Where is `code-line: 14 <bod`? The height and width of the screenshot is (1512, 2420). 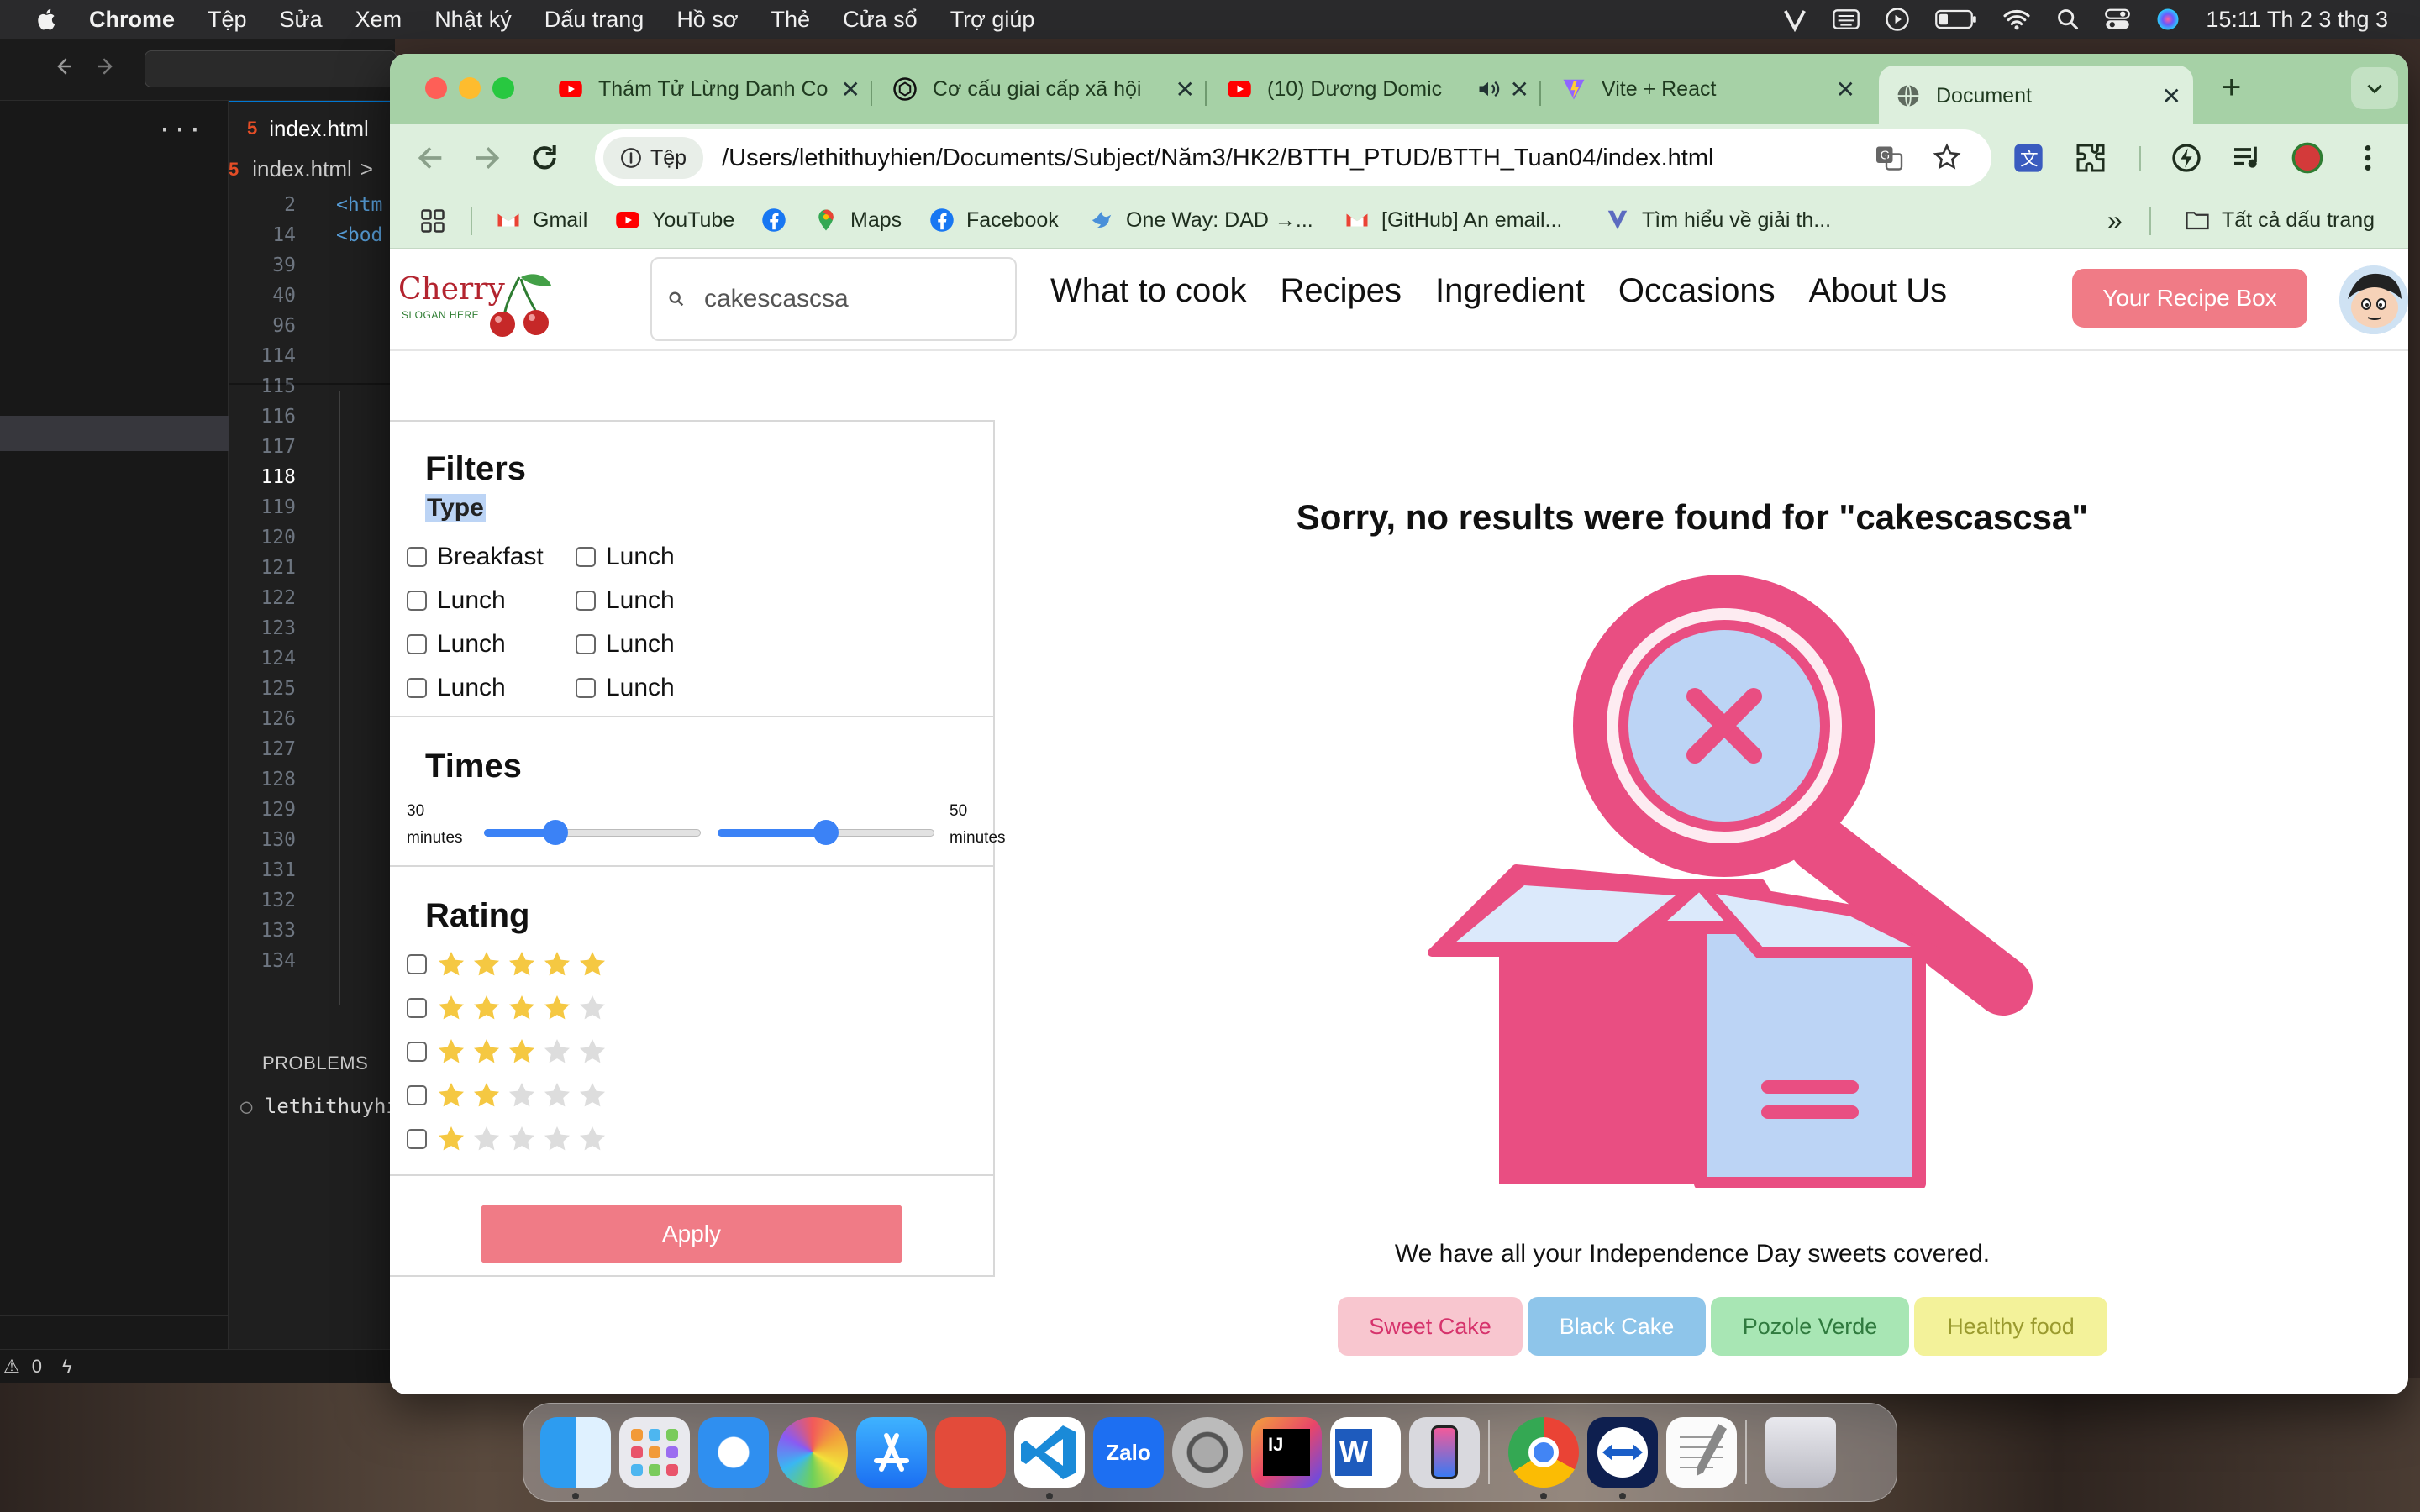
code-line: 14 <bod is located at coordinates (313, 235).